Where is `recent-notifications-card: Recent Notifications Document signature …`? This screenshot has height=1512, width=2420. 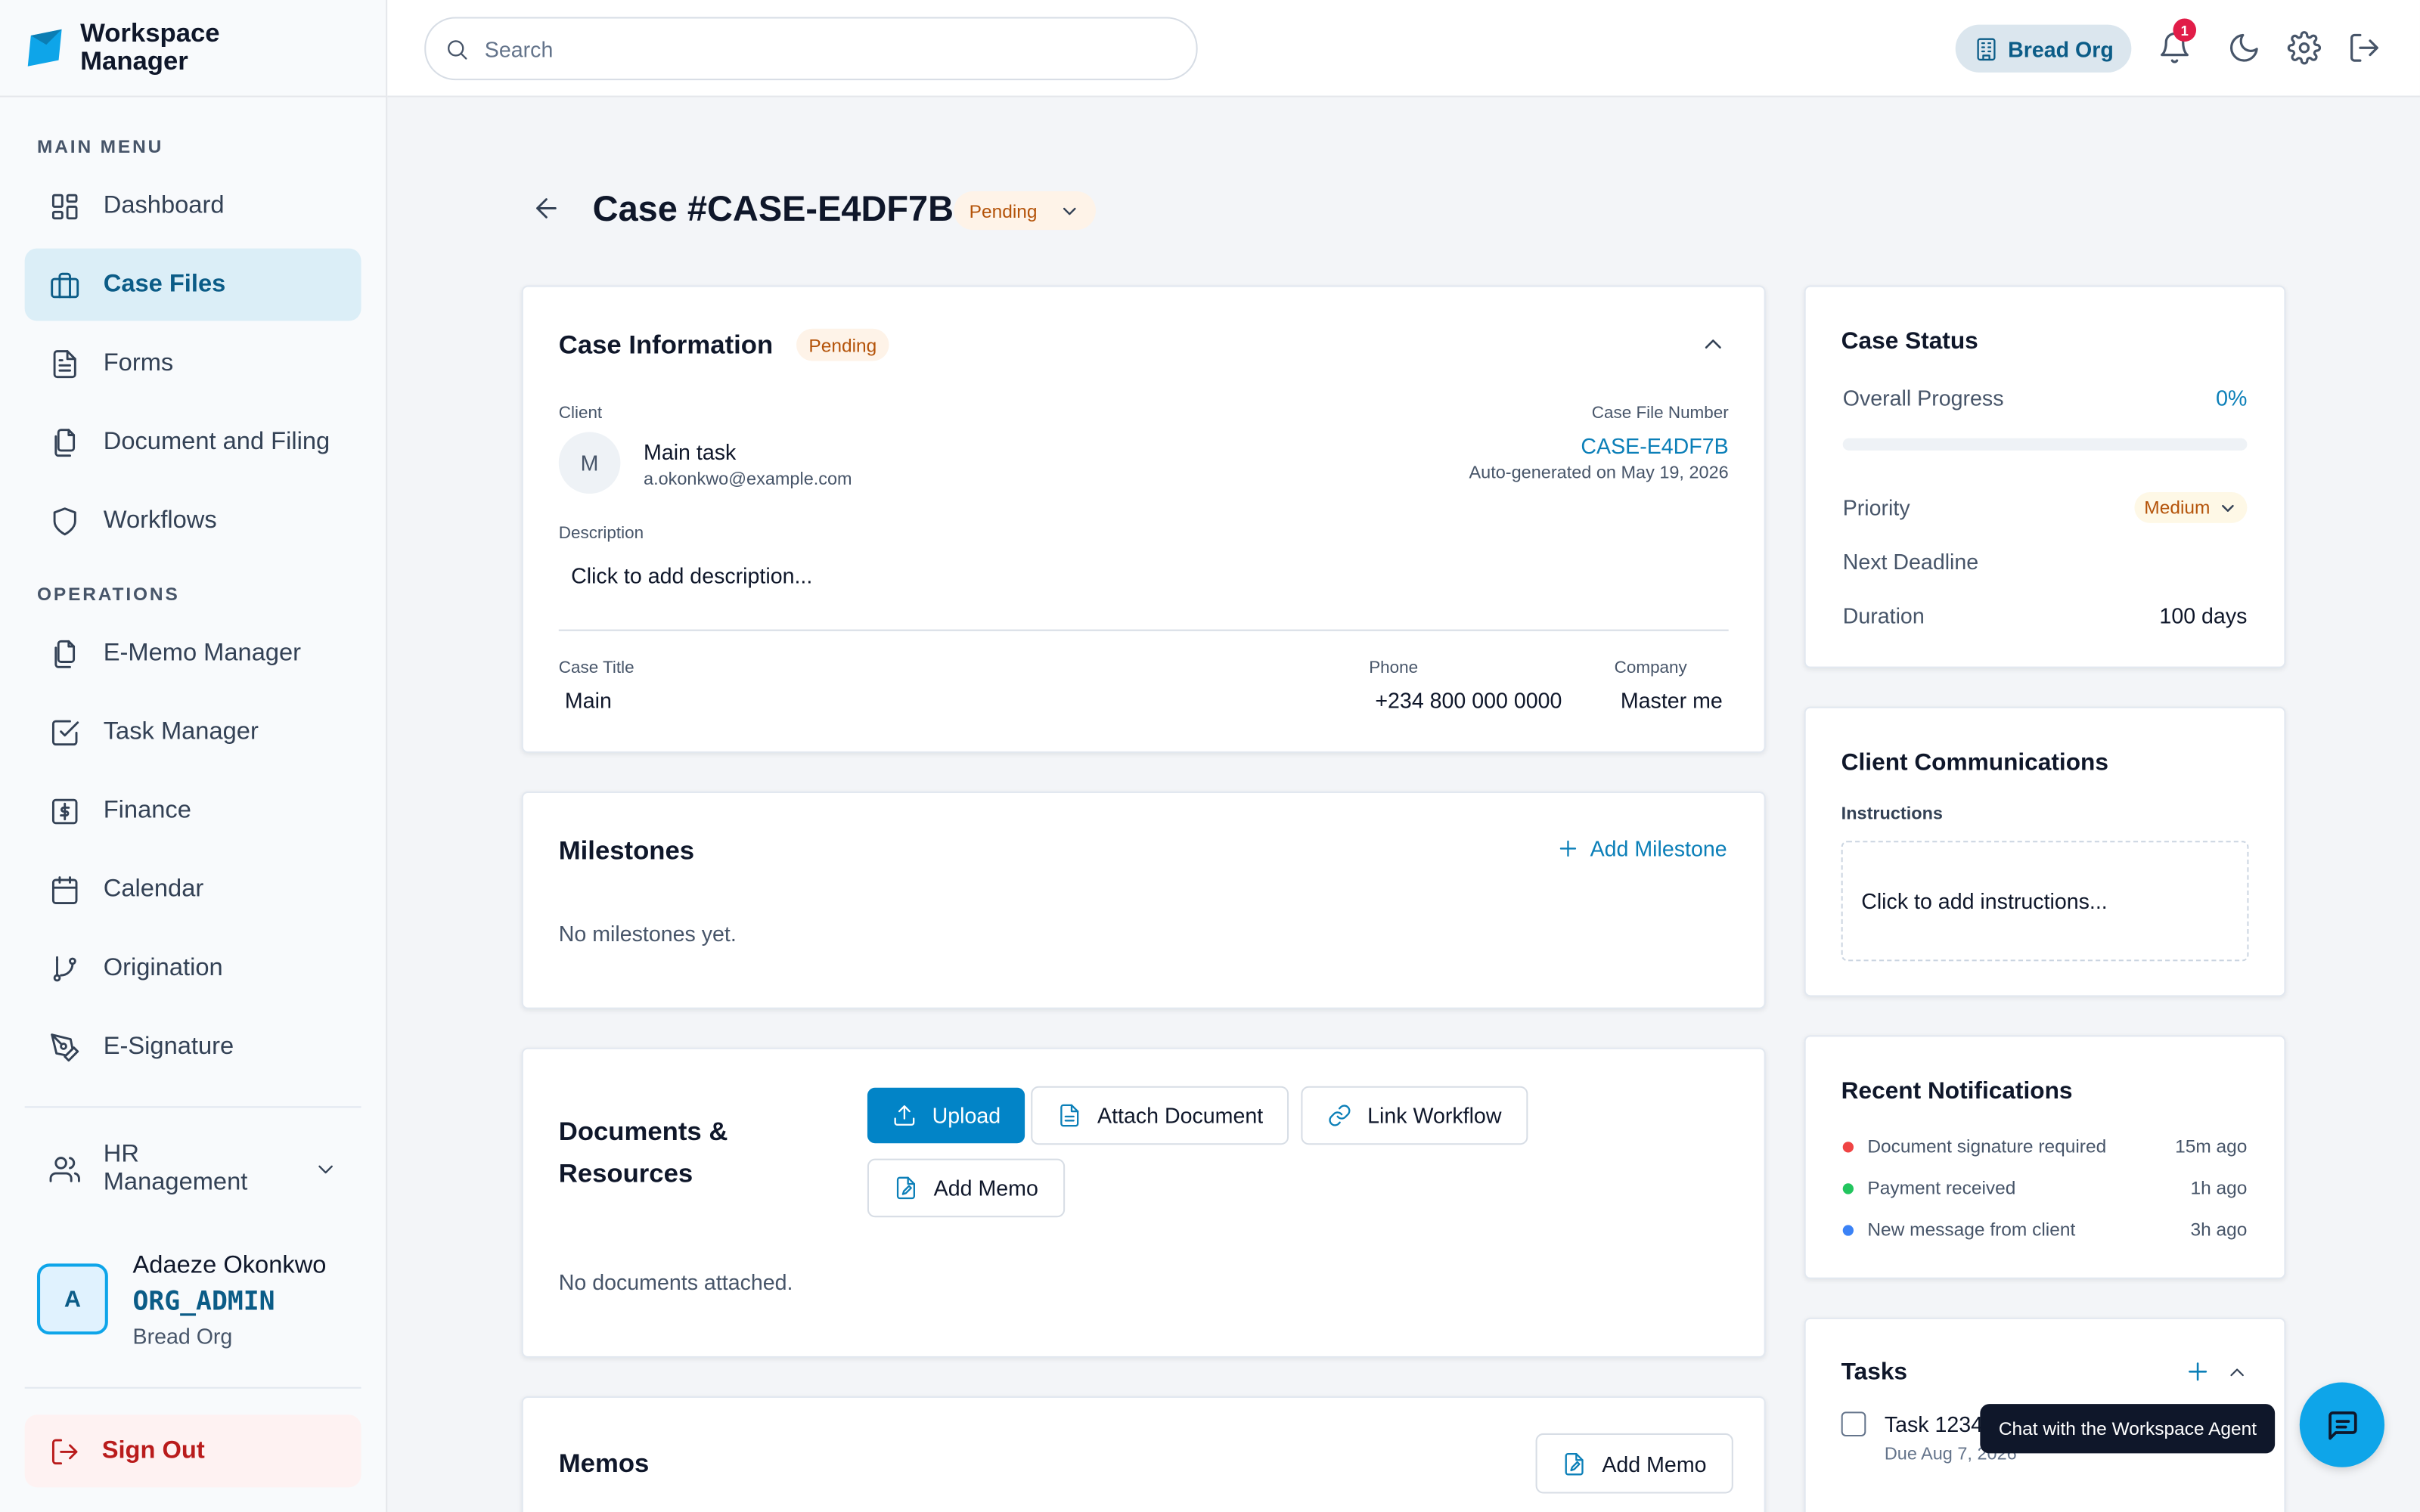
recent-notifications-card: Recent Notifications Document signature … is located at coordinates (2045, 1156).